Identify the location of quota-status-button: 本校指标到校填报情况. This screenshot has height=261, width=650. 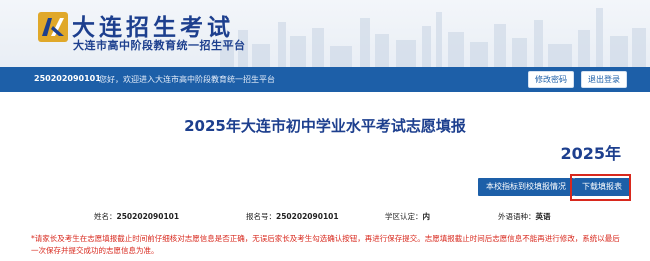
(526, 187).